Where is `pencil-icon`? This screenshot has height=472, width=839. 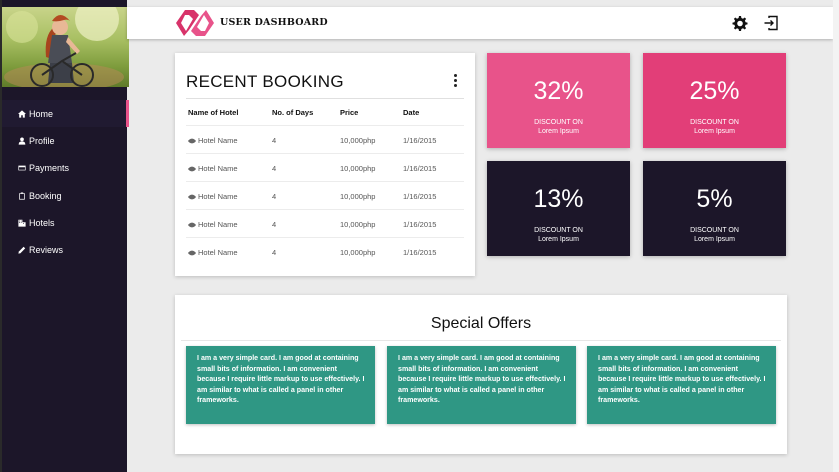
pencil-icon is located at coordinates (21, 250).